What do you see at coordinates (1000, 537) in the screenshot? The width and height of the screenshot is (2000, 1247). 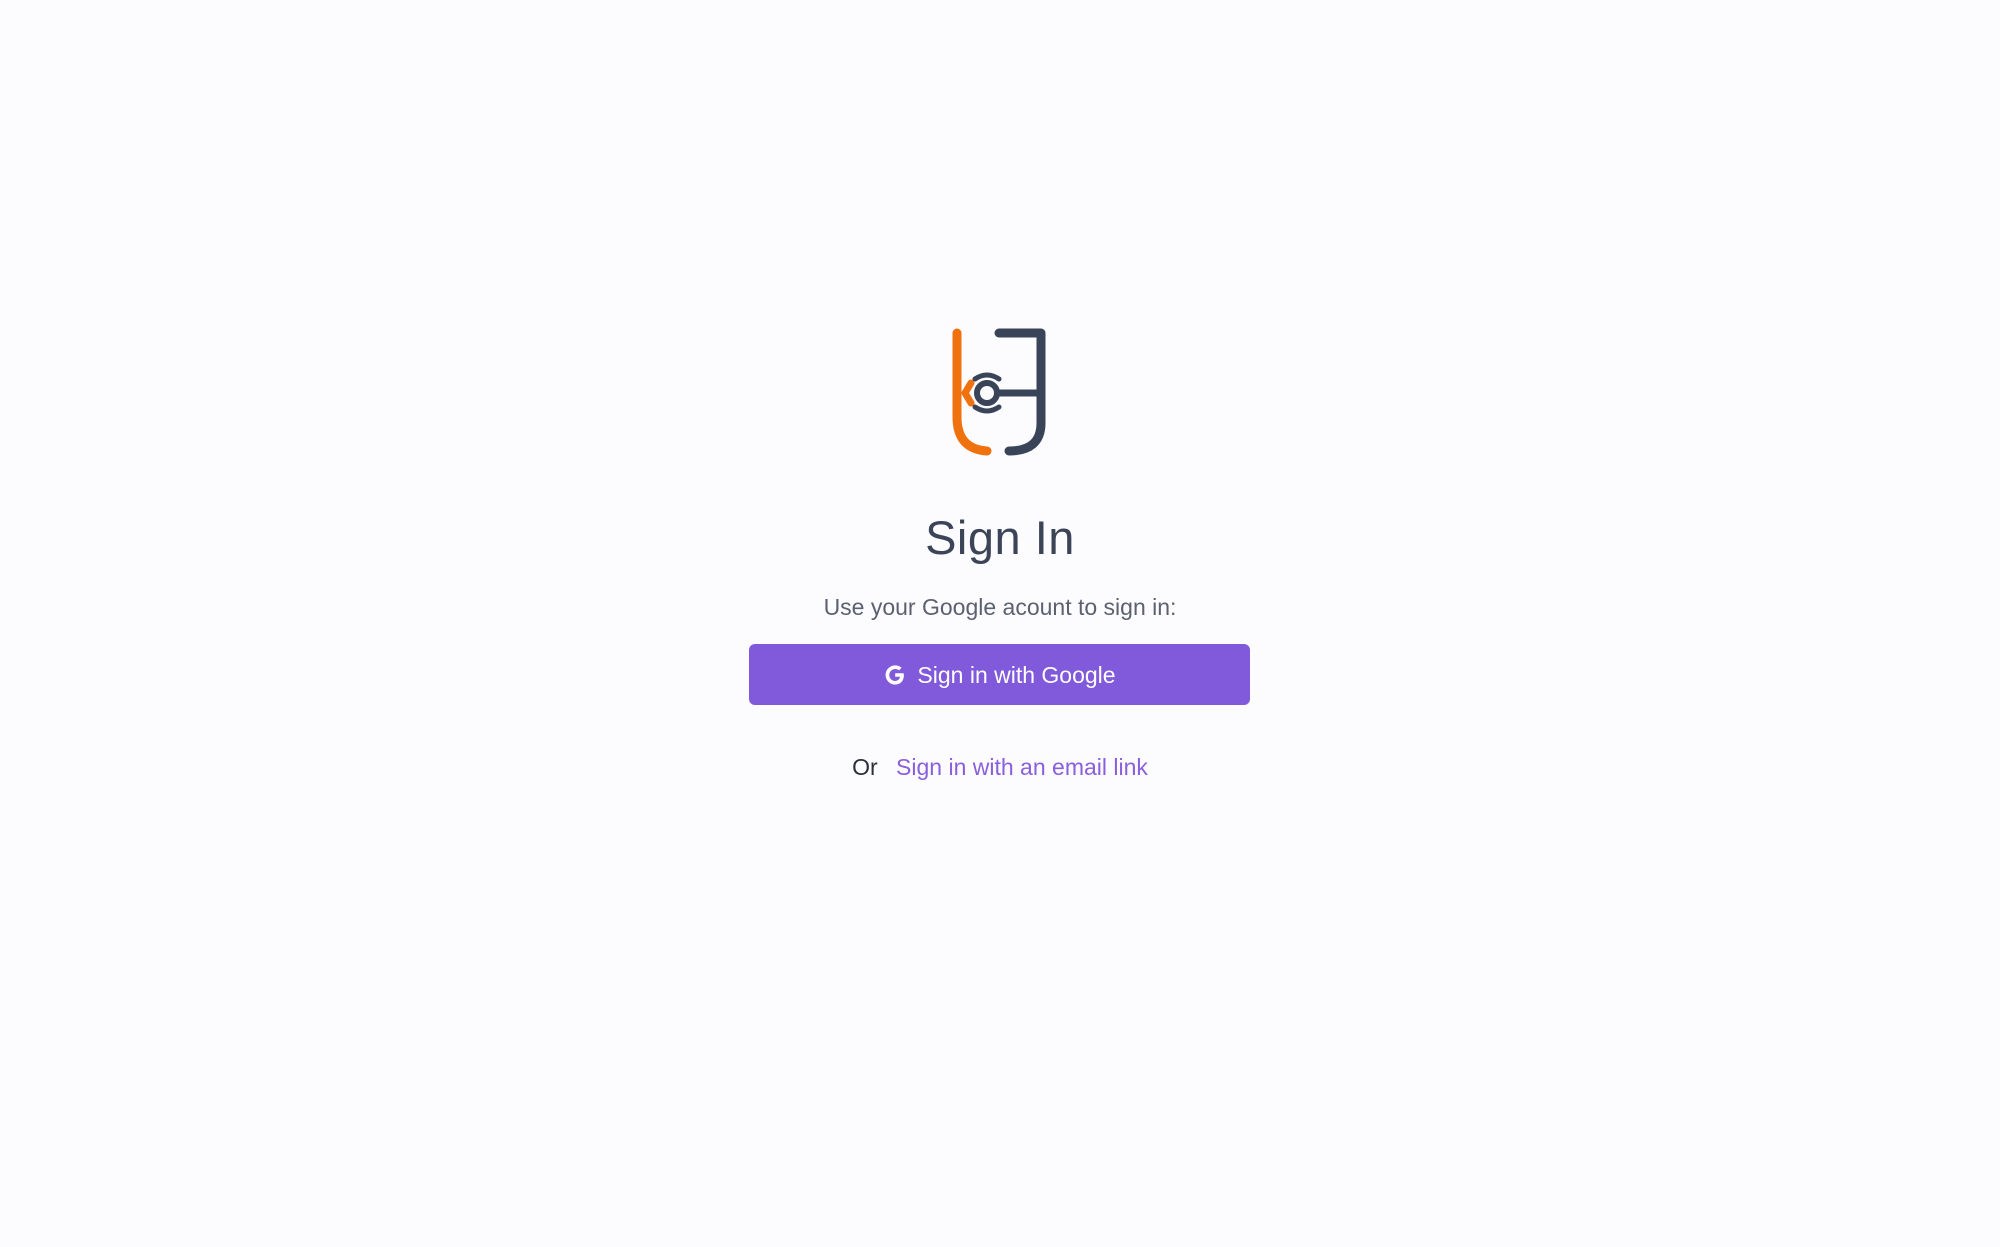 I see `page-title: Sign In` at bounding box center [1000, 537].